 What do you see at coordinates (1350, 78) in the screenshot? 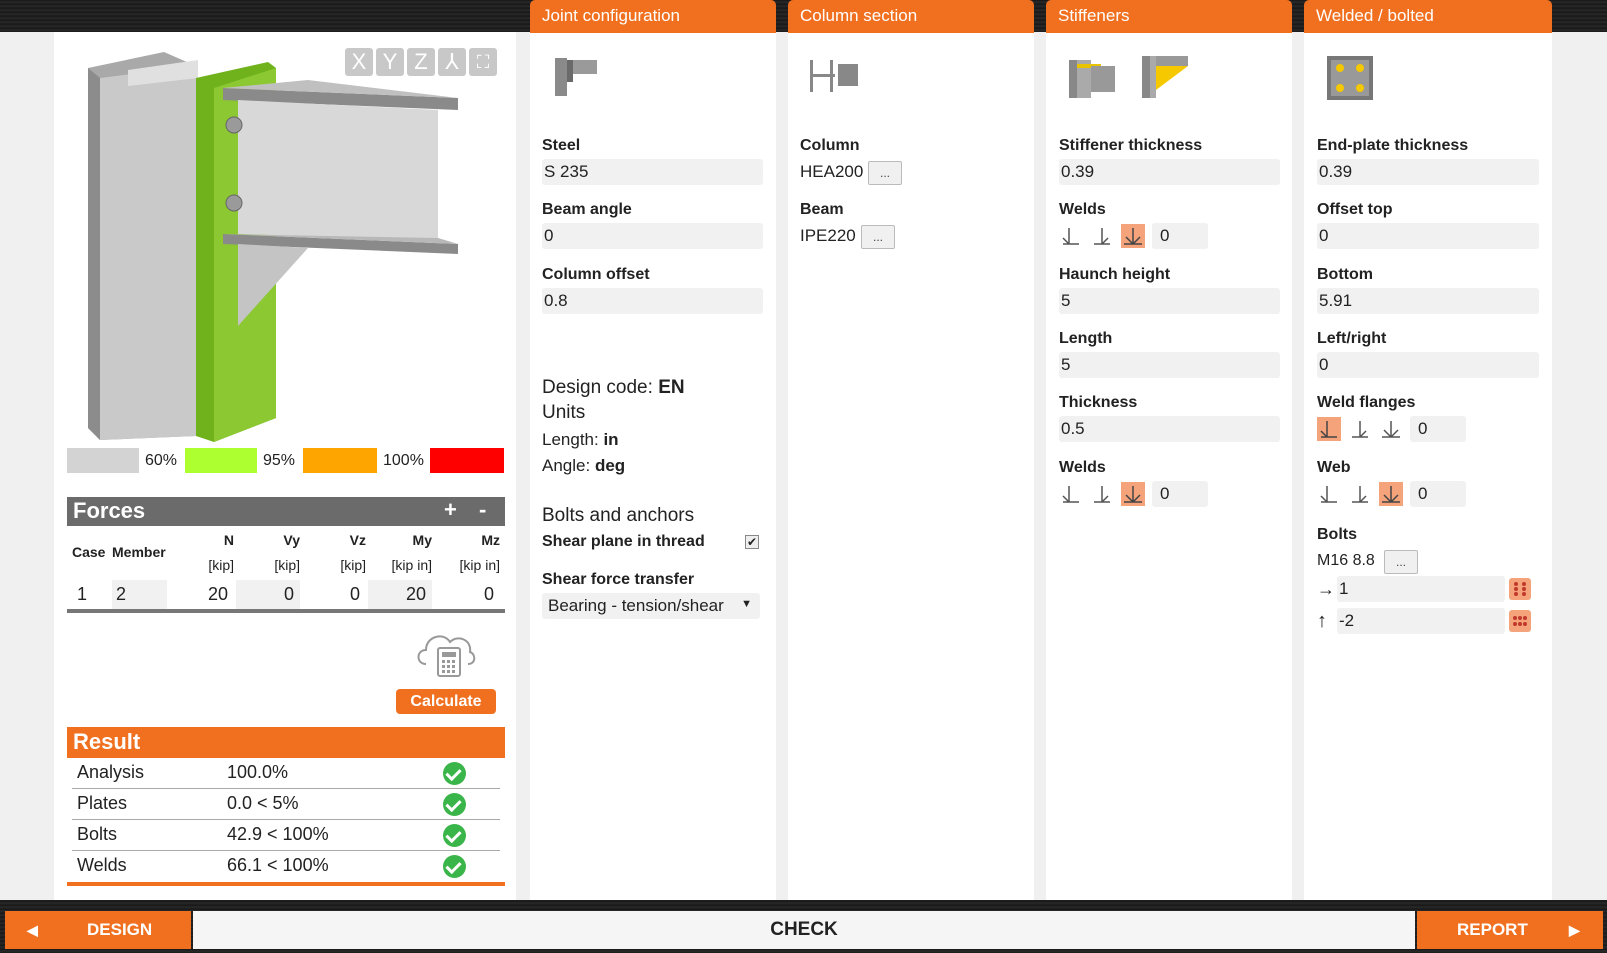
I see `bolted-endplate-icon` at bounding box center [1350, 78].